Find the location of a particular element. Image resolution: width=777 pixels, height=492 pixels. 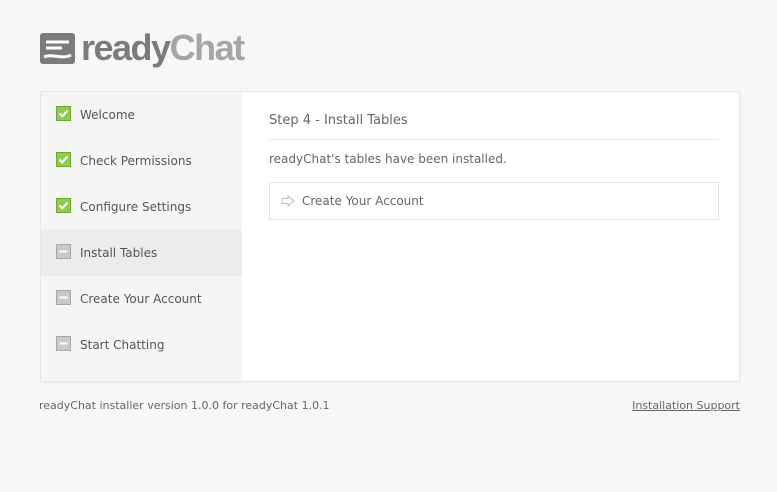

step-start-chatting: Start Chatting is located at coordinates (141, 345).